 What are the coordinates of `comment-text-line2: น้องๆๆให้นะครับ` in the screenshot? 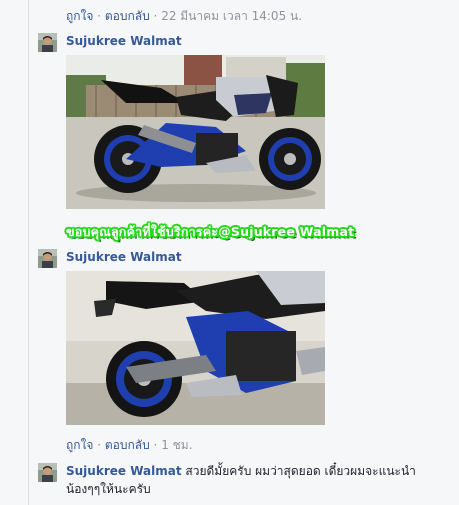 It's located at (108, 489).